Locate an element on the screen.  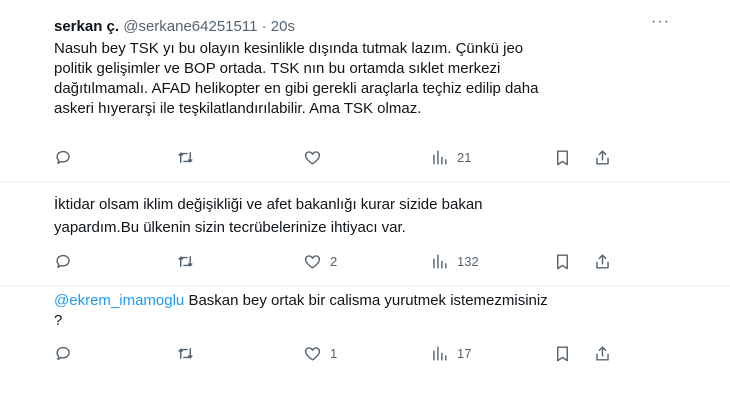
like-button: 1 is located at coordinates (320, 353).